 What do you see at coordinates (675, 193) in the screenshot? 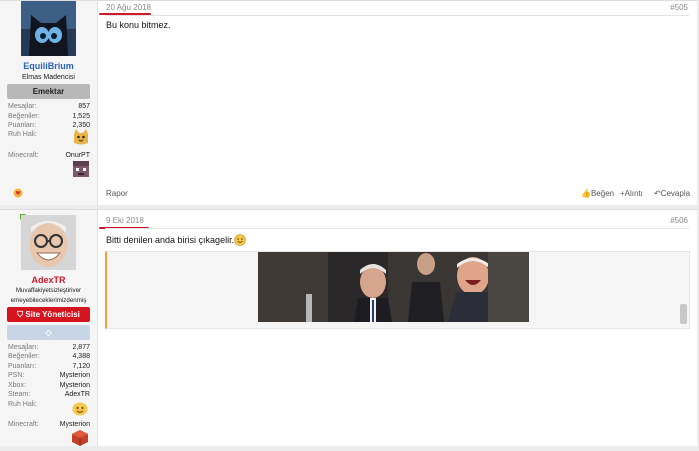
I see `reply-label: Cevapla` at bounding box center [675, 193].